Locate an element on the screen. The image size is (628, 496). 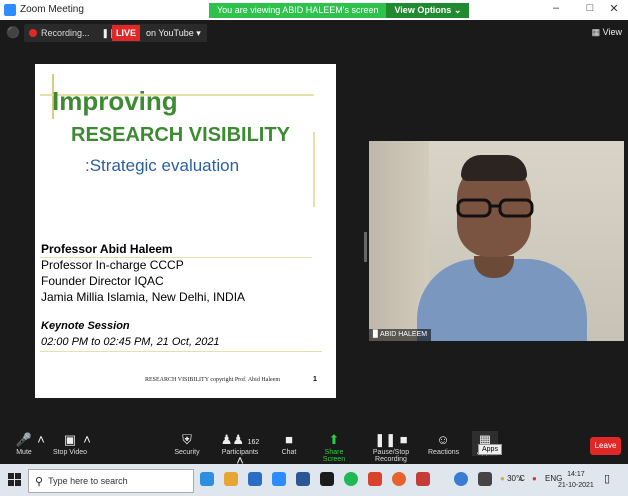
slide-side-rule is located at coordinates (314, 169).